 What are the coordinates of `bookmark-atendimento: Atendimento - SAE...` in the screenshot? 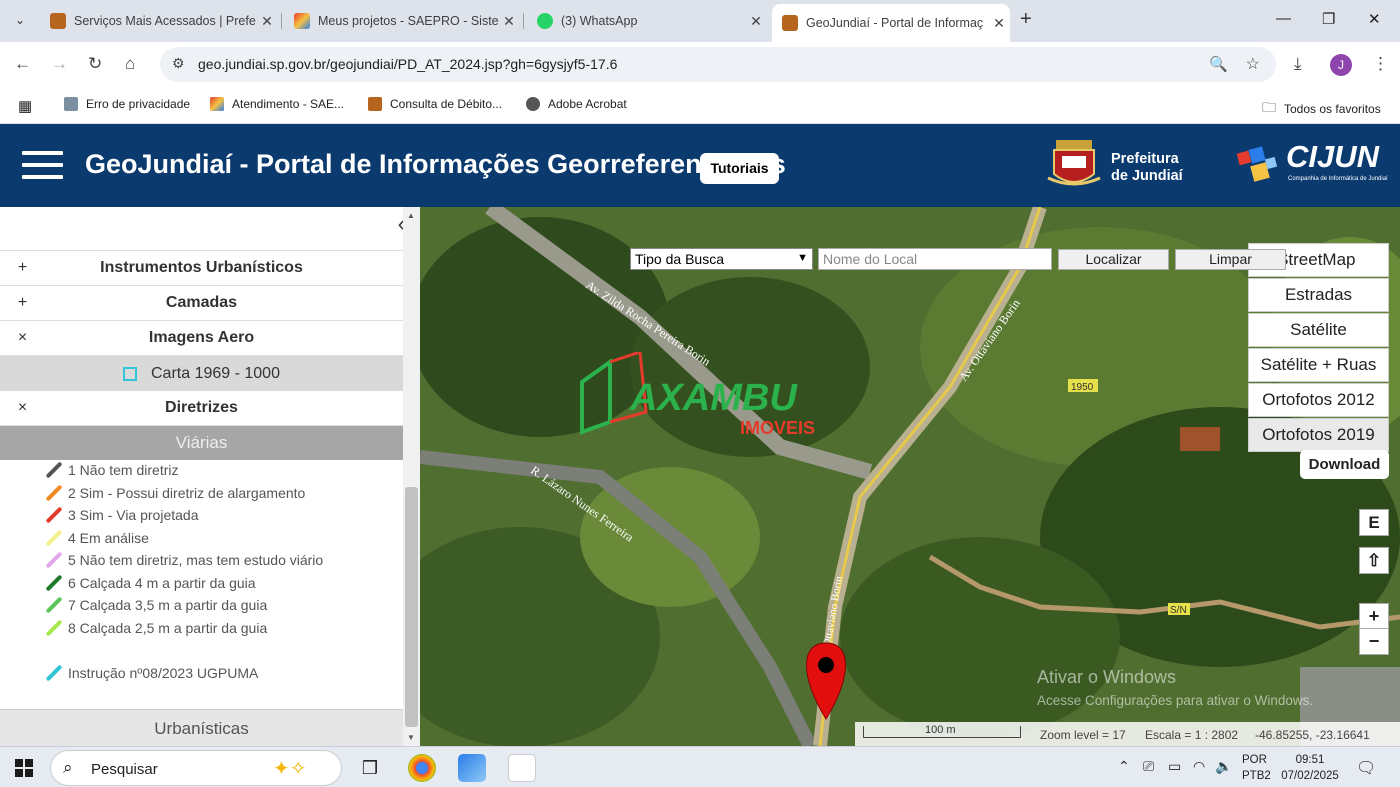 It's located at (277, 104).